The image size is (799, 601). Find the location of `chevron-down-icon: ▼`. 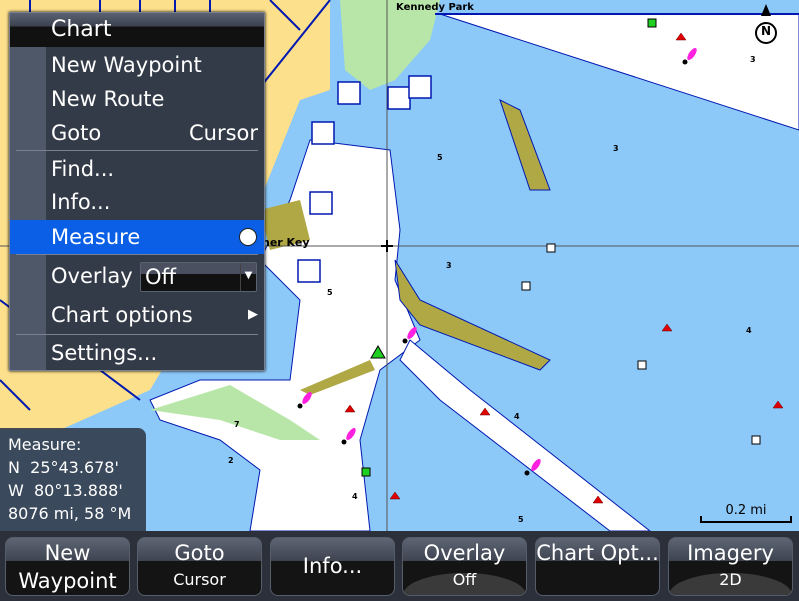

chevron-down-icon: ▼ is located at coordinates (248, 277).